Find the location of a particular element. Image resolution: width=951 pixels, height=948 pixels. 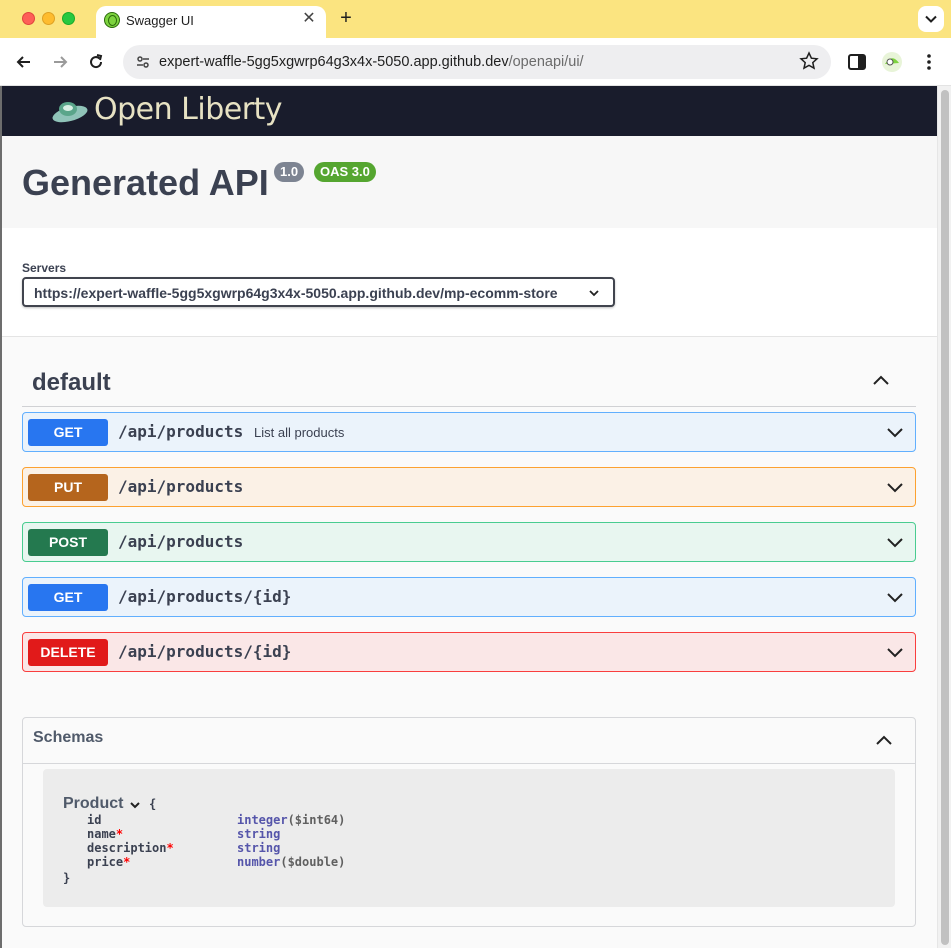

back-button is located at coordinates (24, 62).